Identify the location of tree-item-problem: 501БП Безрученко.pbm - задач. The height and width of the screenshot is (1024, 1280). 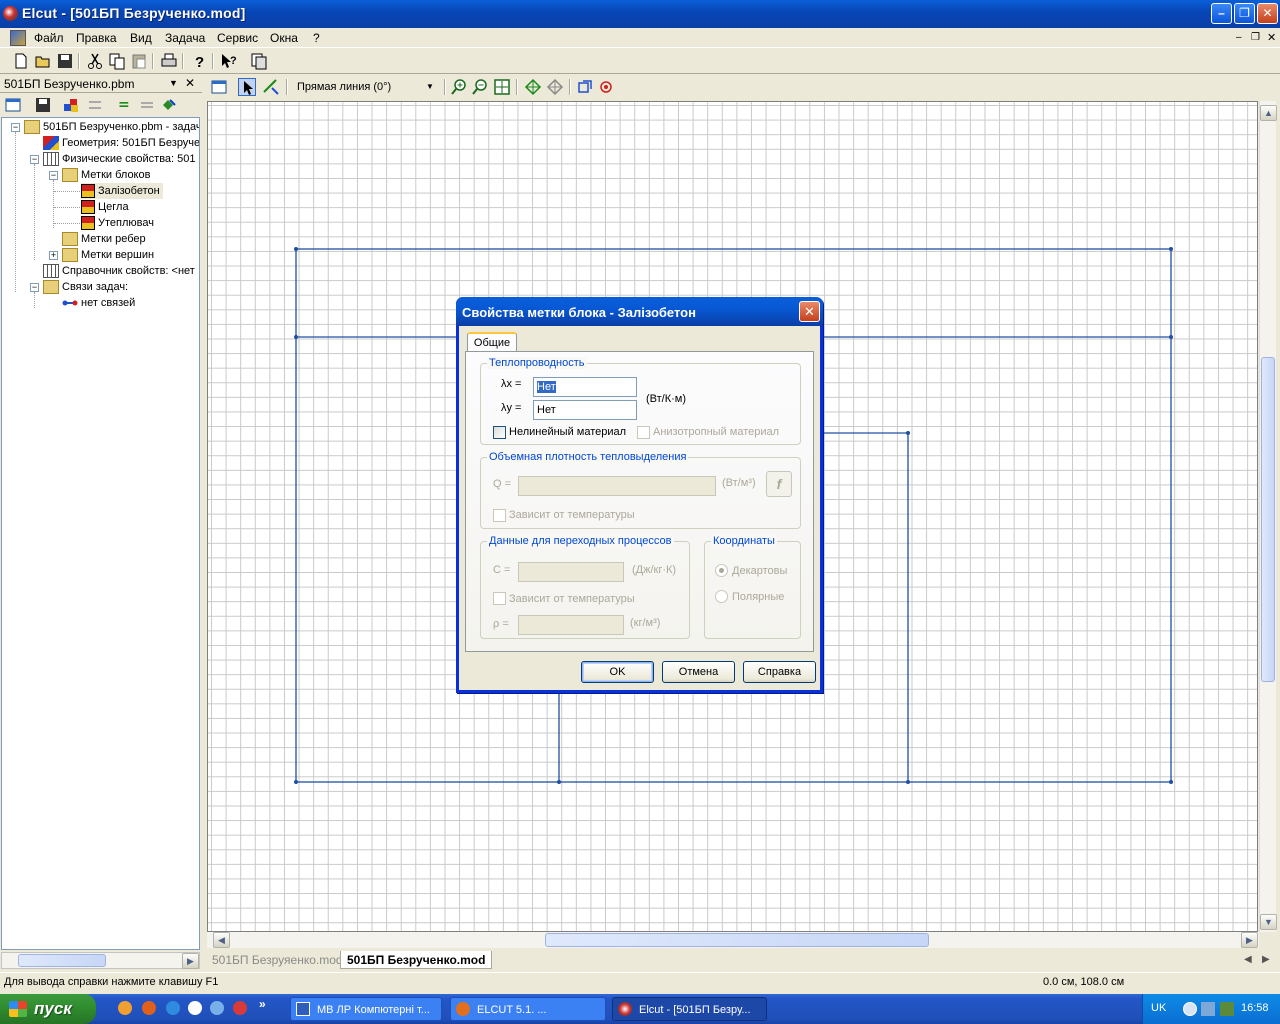
(111, 127).